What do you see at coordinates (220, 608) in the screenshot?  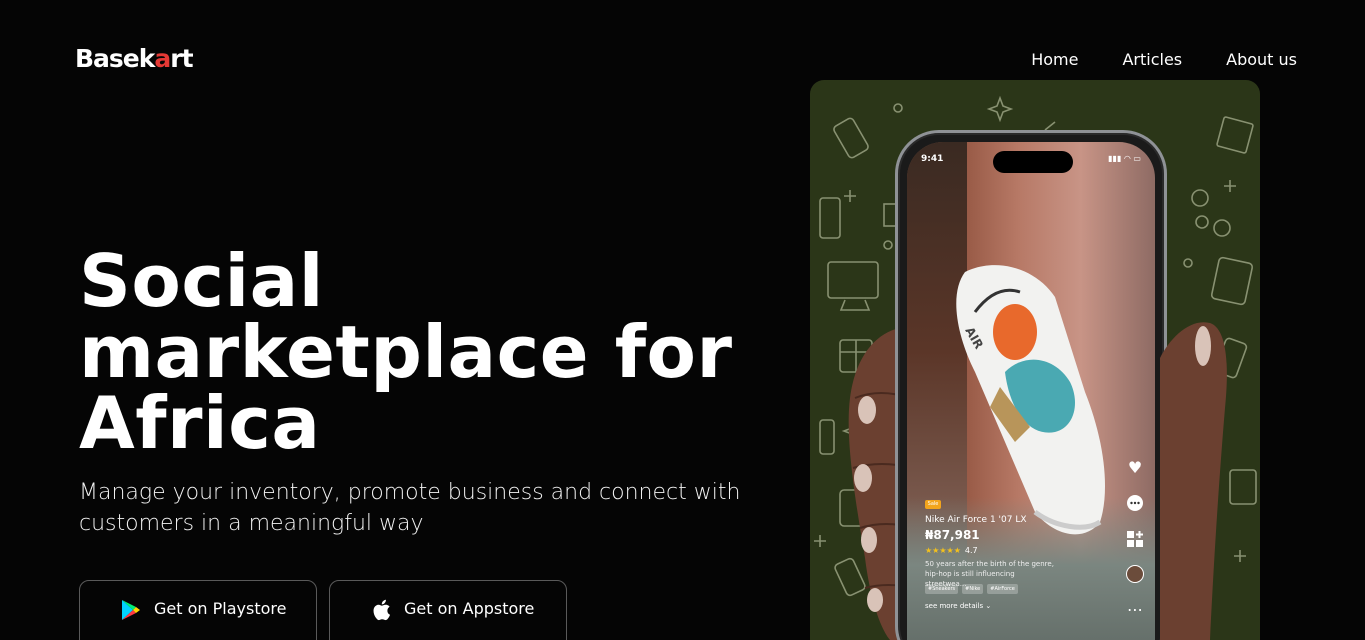 I see `playstore-button-label: Get on Playstore` at bounding box center [220, 608].